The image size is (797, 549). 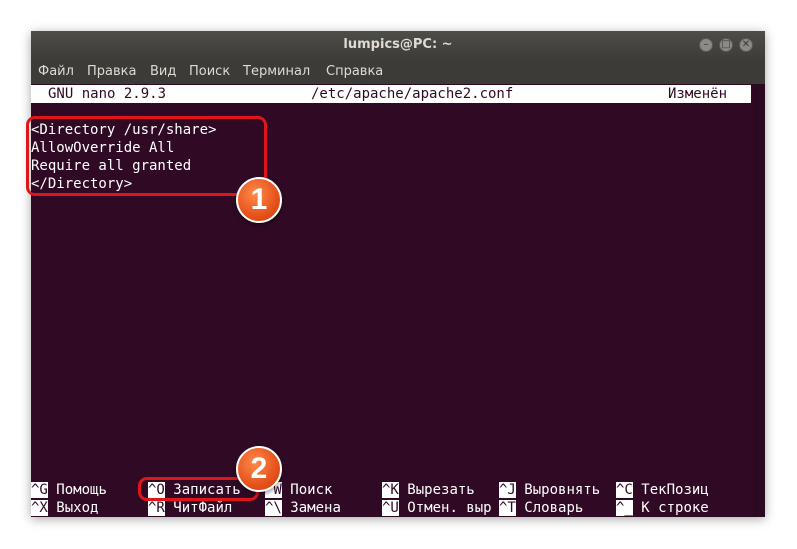 What do you see at coordinates (209, 71) in the screenshot?
I see `menu-search: Поиск` at bounding box center [209, 71].